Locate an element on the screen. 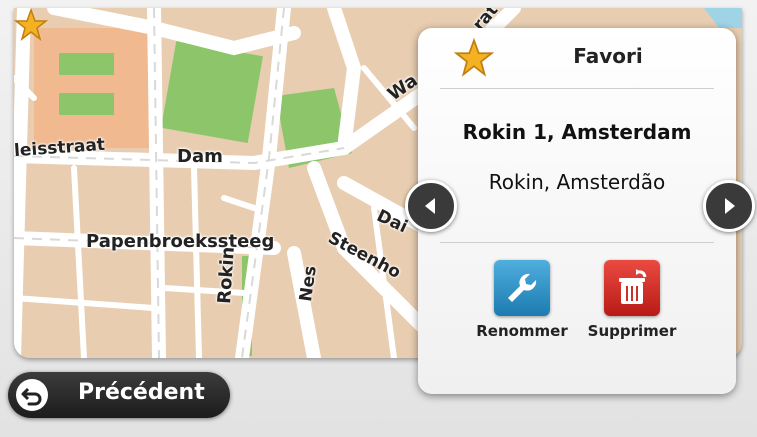 Image resolution: width=757 pixels, height=437 pixels. delete-label: Supprimer is located at coordinates (632, 331).